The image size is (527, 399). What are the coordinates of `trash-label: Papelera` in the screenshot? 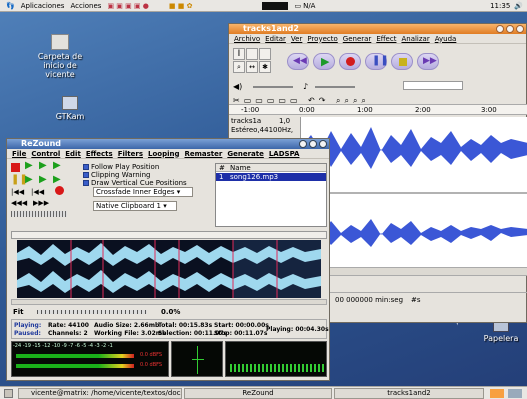 It's located at (501, 338).